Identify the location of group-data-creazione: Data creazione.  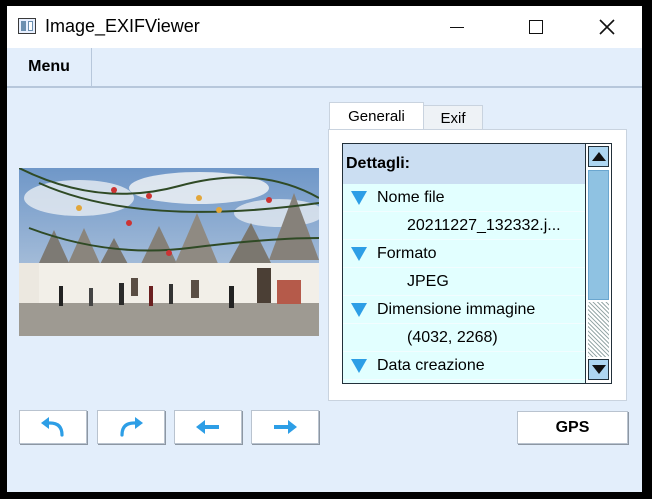
(464, 366).